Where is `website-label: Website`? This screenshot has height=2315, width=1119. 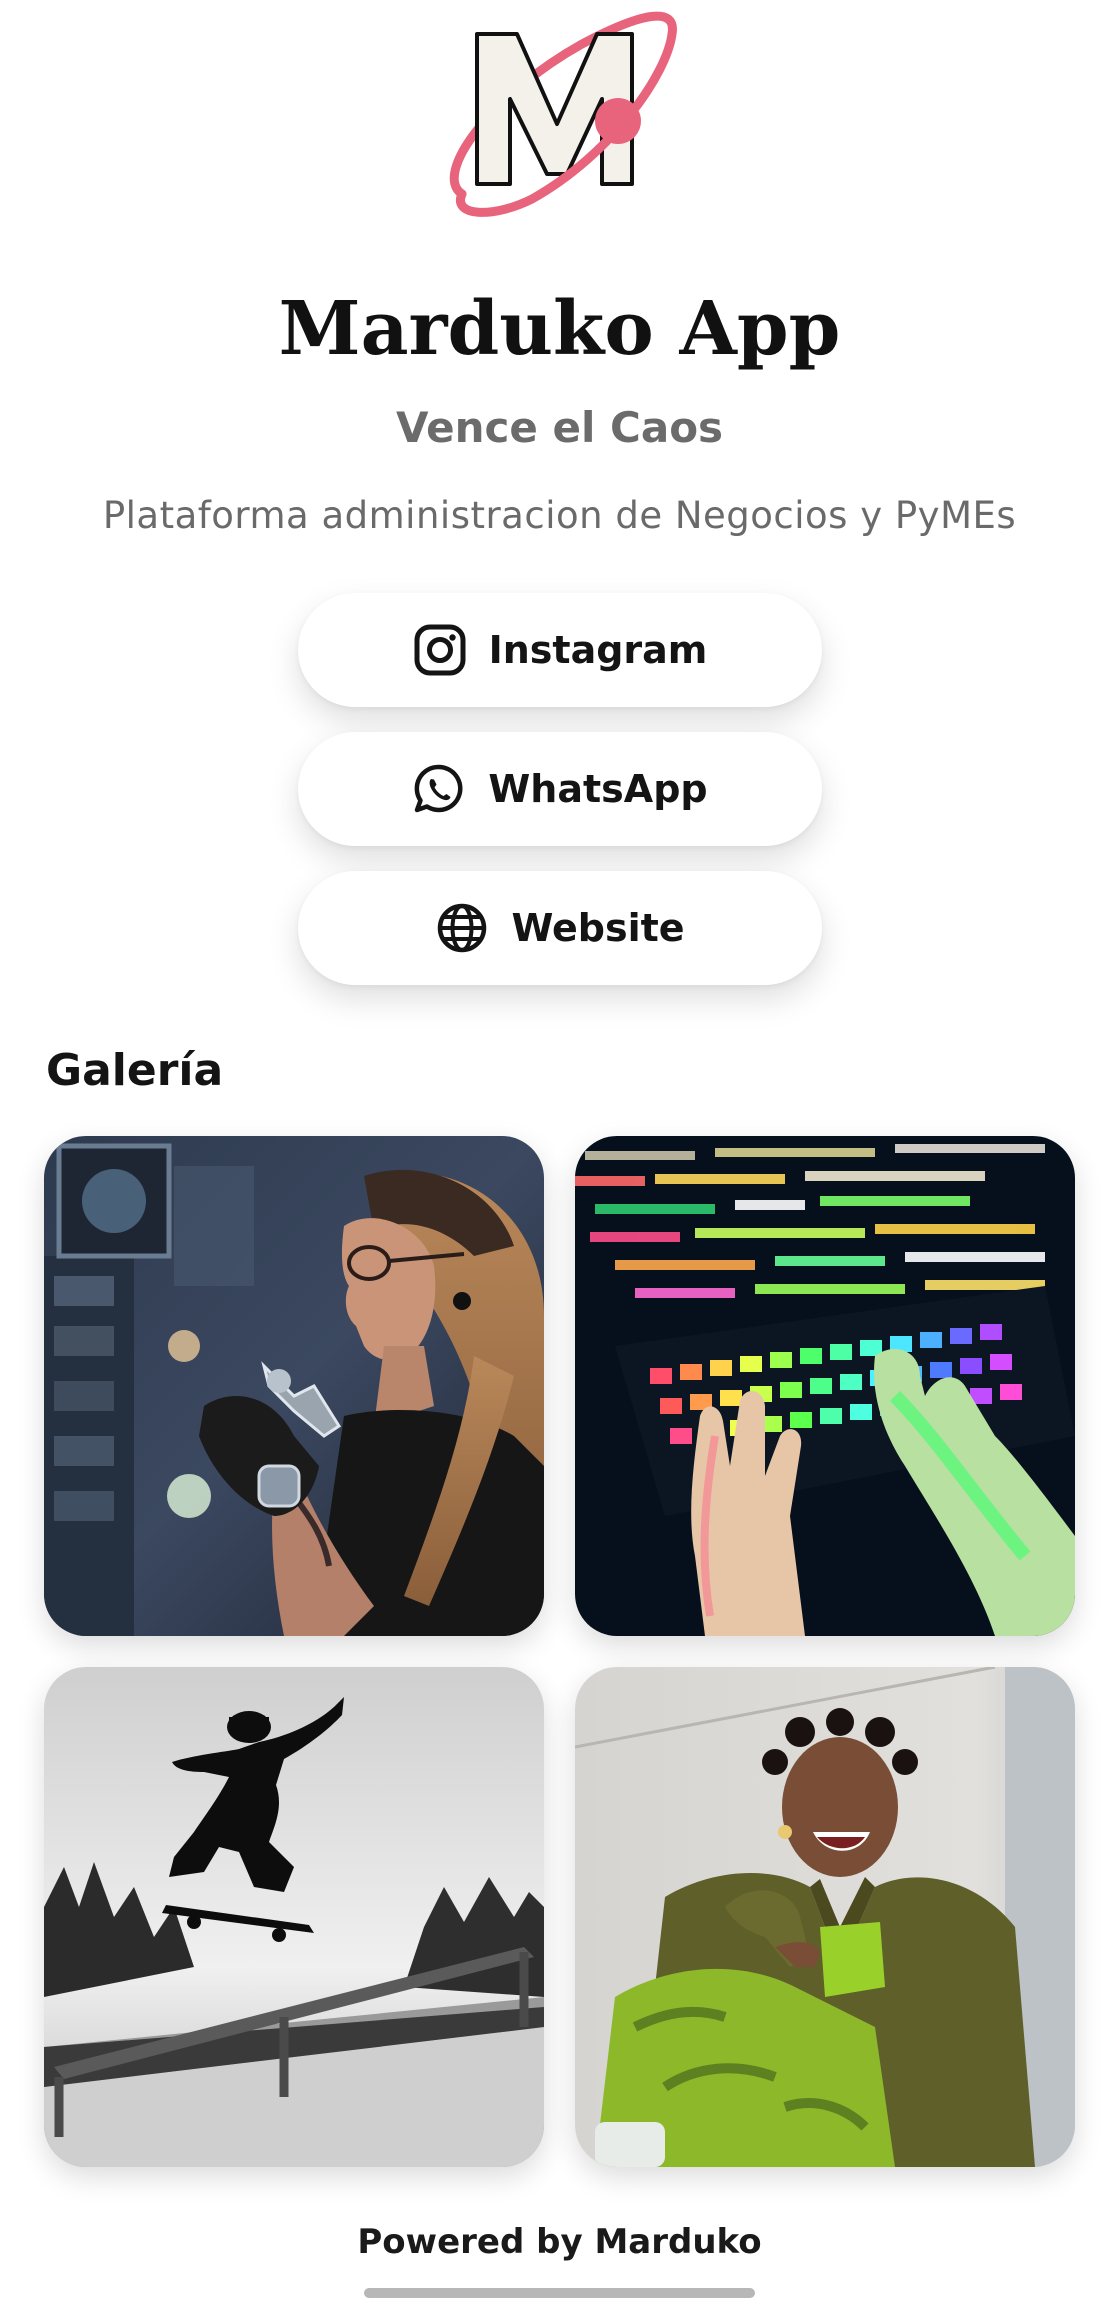
website-label: Website is located at coordinates (598, 928).